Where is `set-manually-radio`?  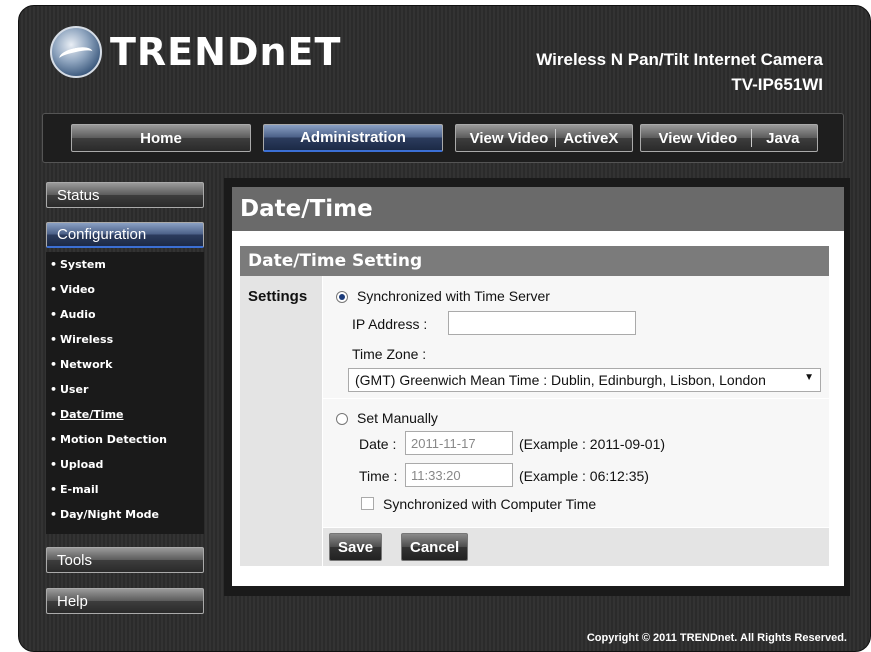 set-manually-radio is located at coordinates (342, 419).